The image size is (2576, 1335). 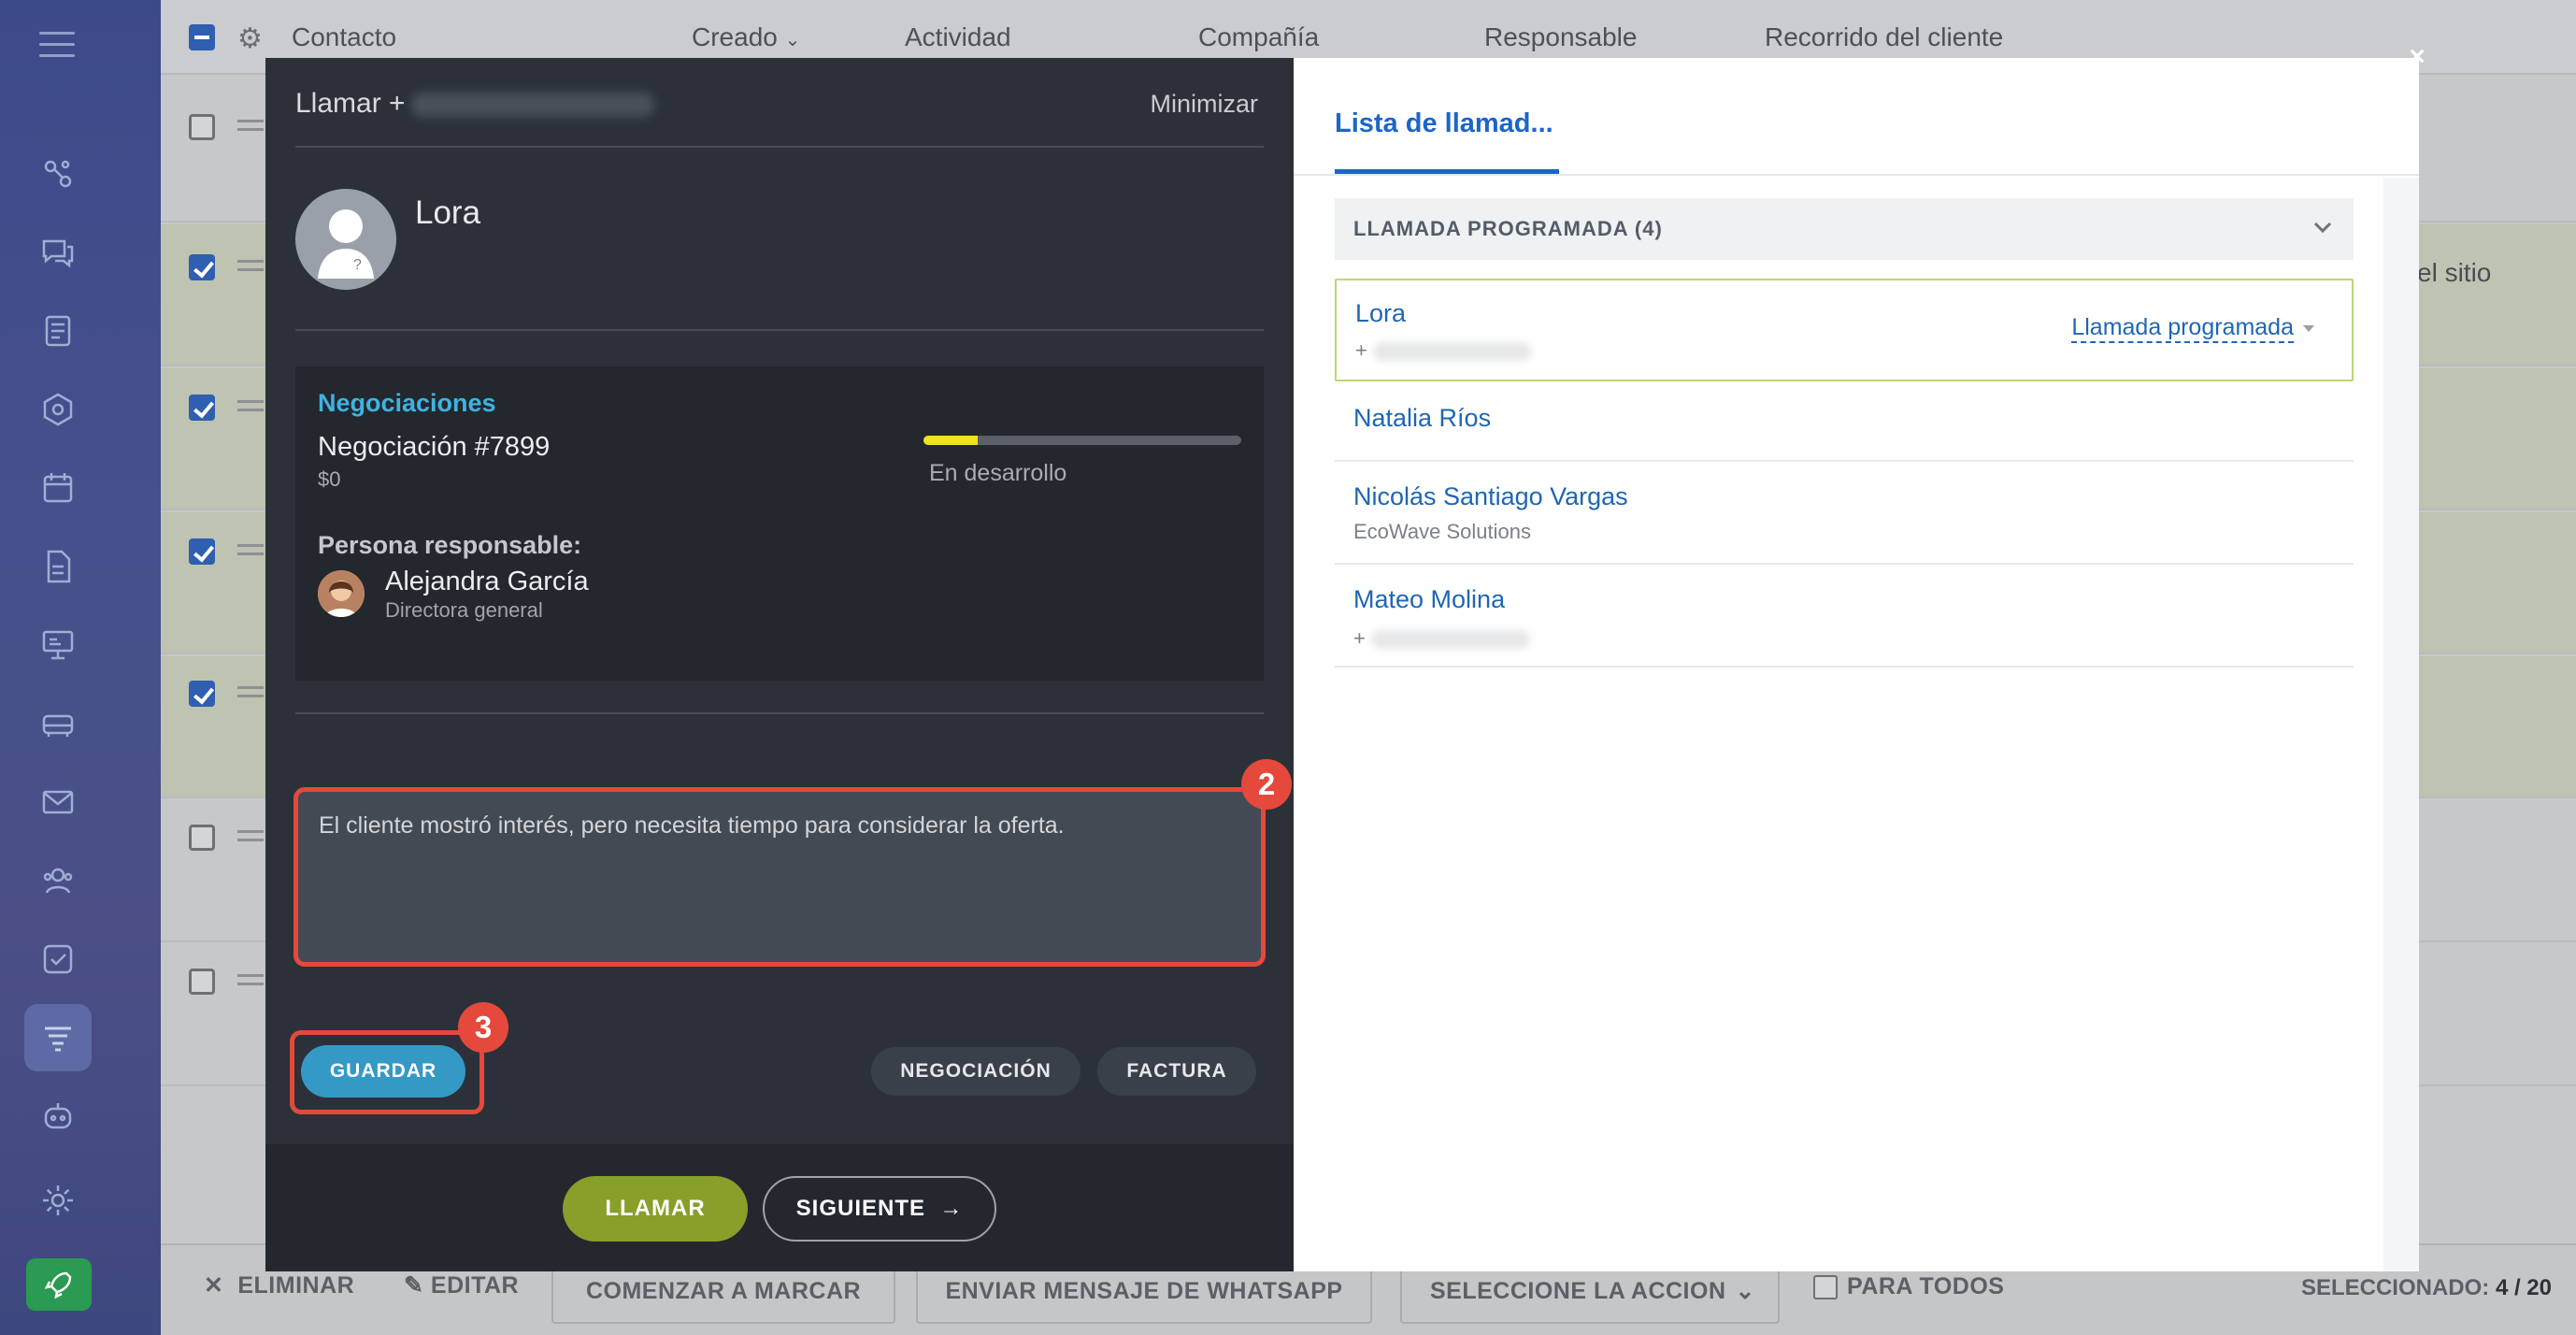 I want to click on hexagon-icon, so click(x=58, y=409).